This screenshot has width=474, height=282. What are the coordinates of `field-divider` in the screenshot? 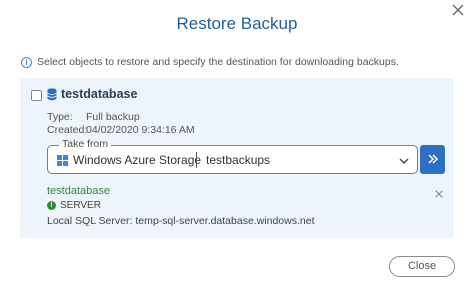 It's located at (196, 160).